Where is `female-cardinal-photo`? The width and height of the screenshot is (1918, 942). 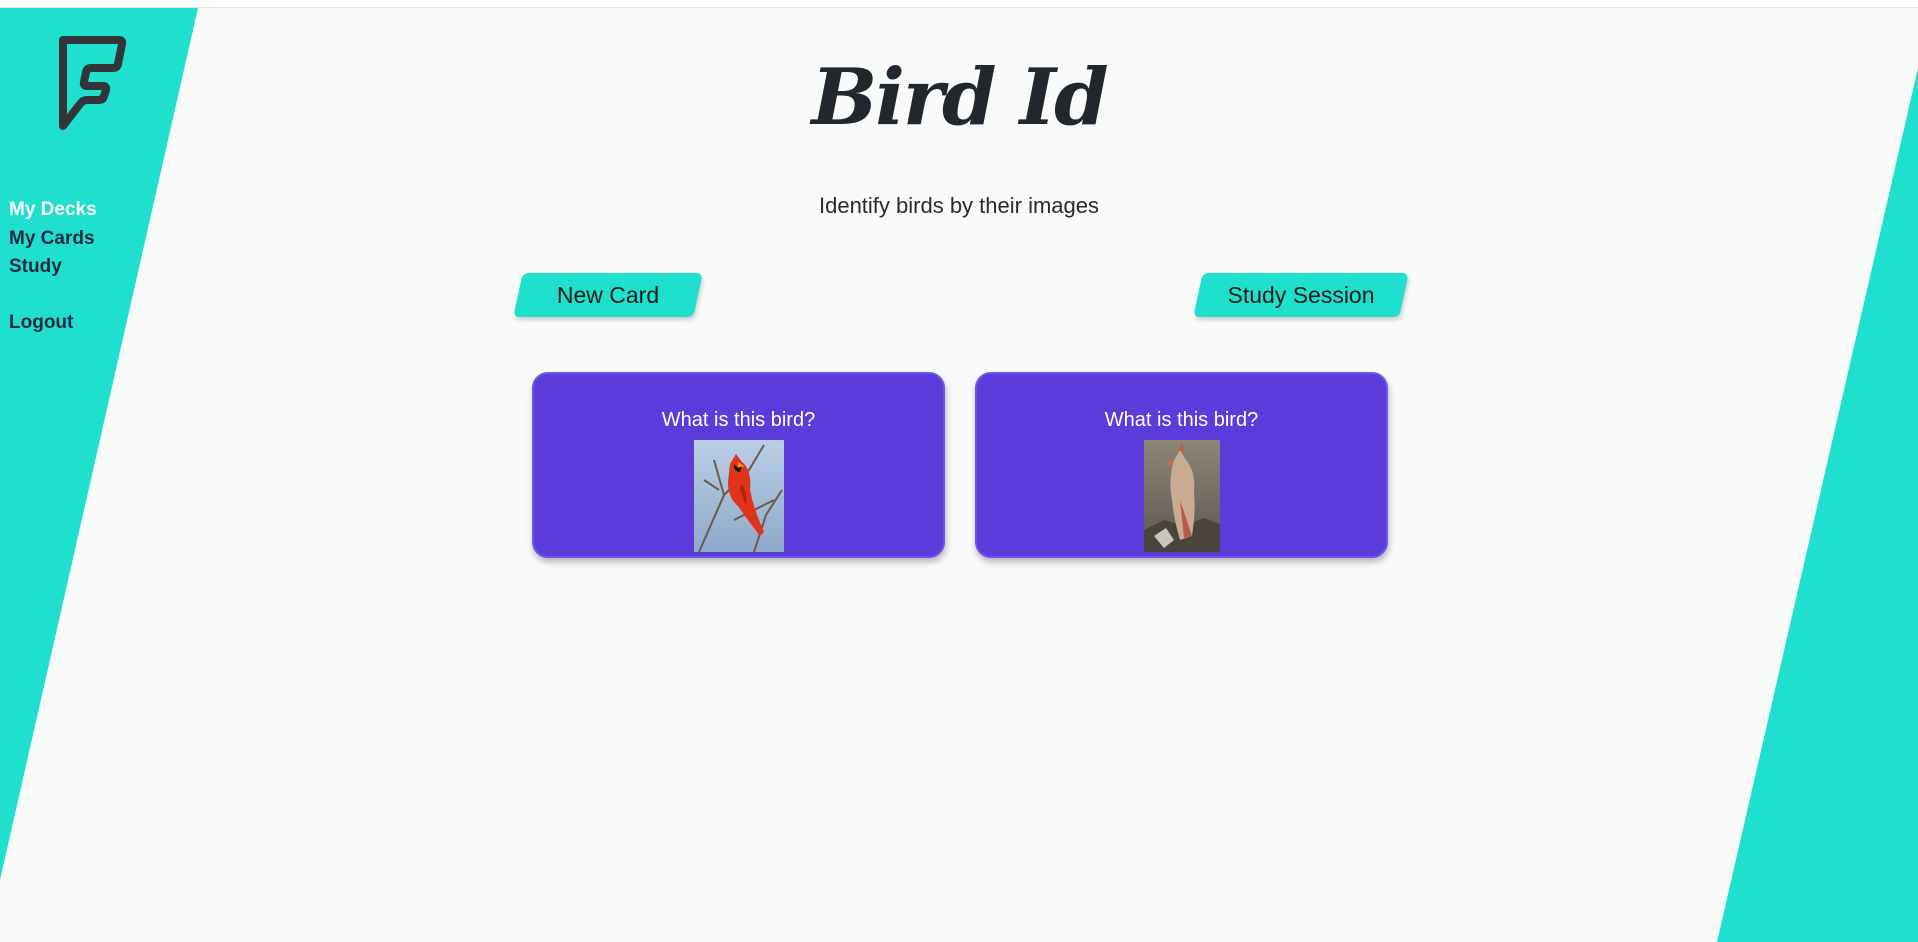 female-cardinal-photo is located at coordinates (1182, 496).